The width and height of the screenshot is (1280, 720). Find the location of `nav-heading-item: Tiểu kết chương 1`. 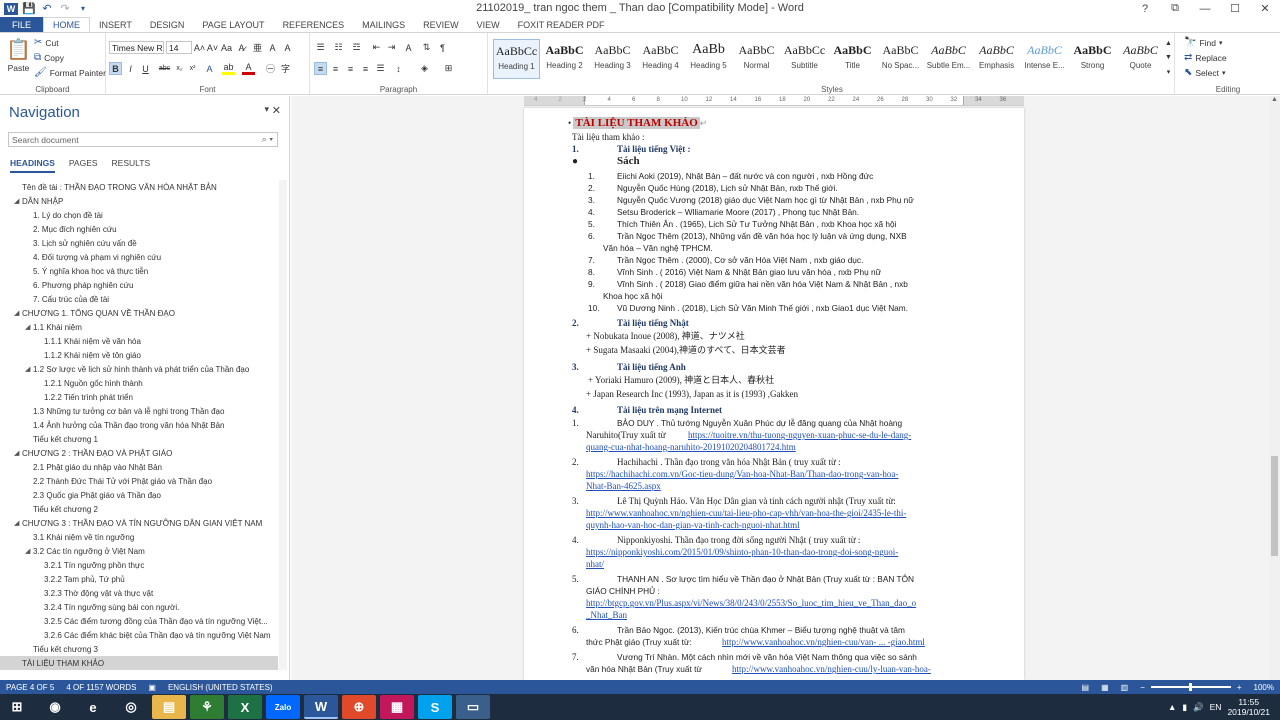

nav-heading-item: Tiểu kết chương 1 is located at coordinates (139, 439).